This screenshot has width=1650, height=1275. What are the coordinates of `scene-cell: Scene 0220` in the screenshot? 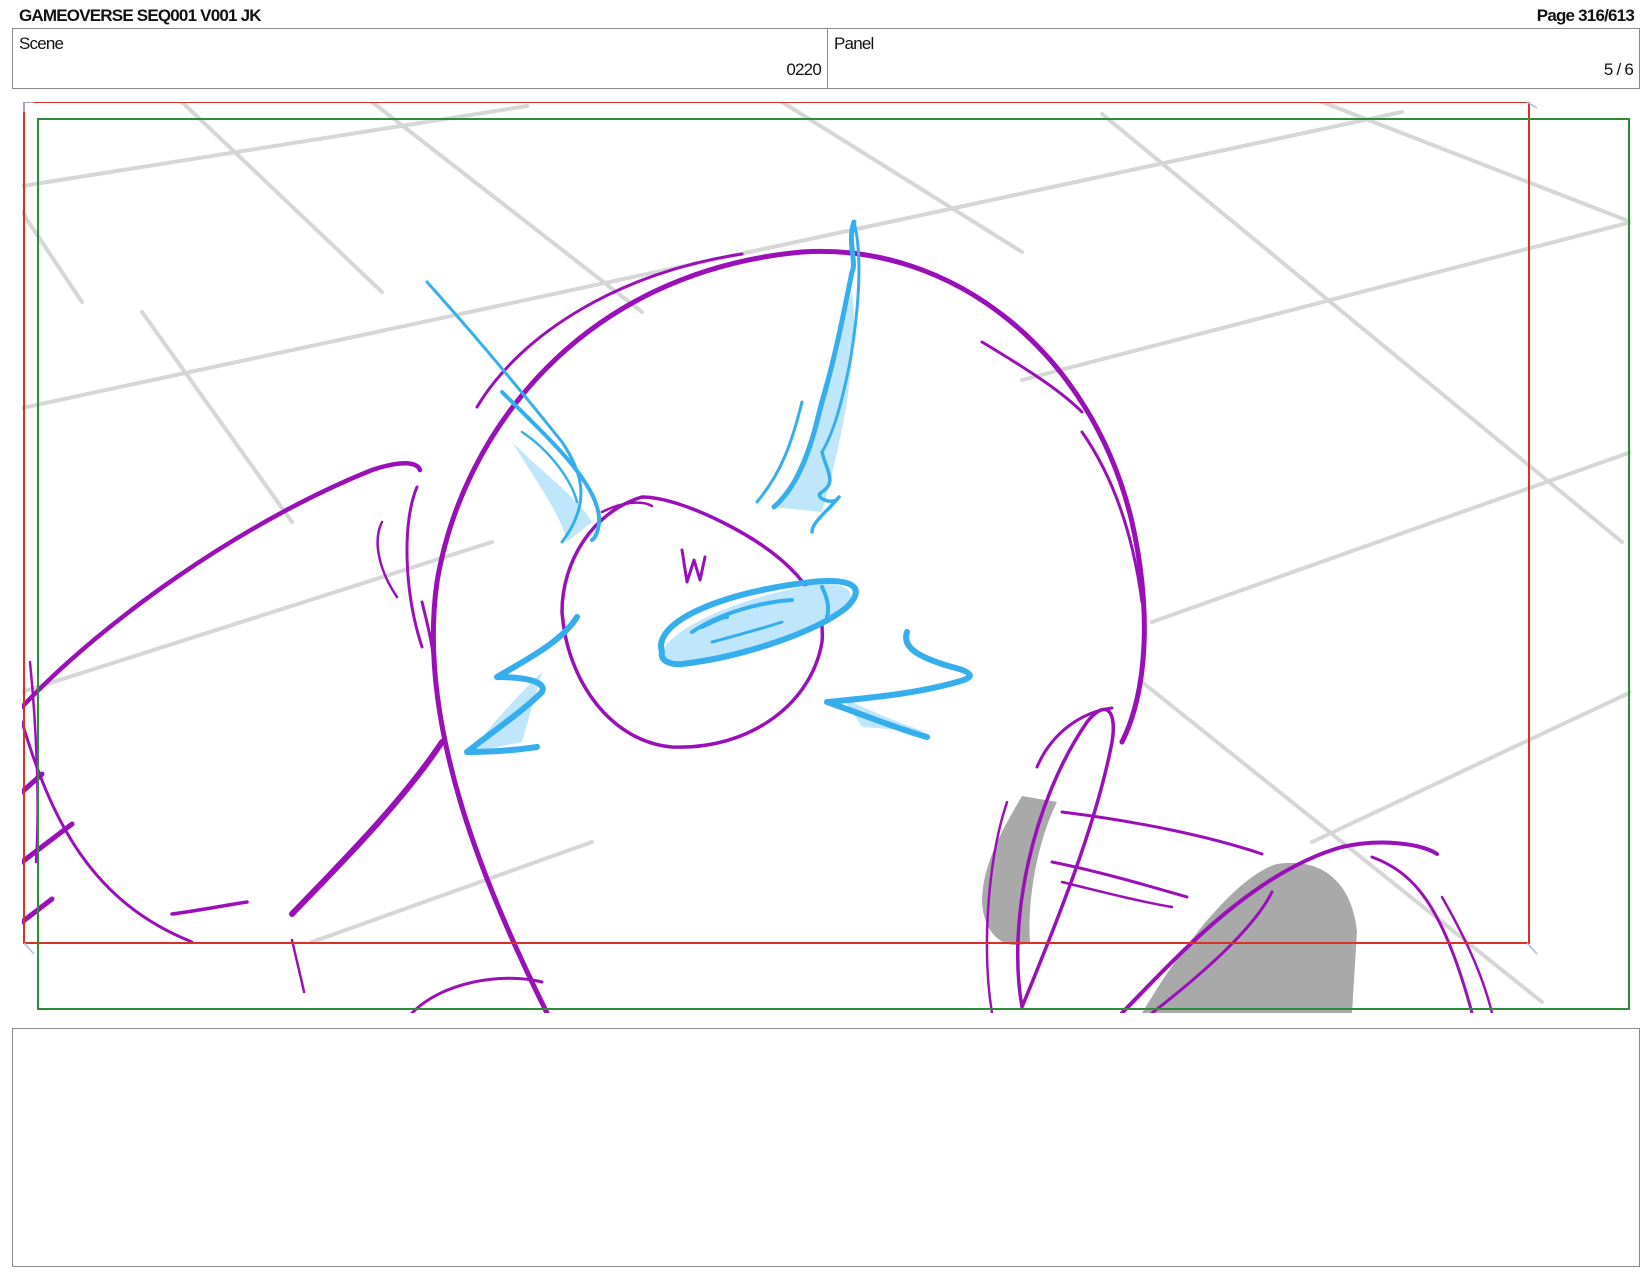 It's located at (420, 58).